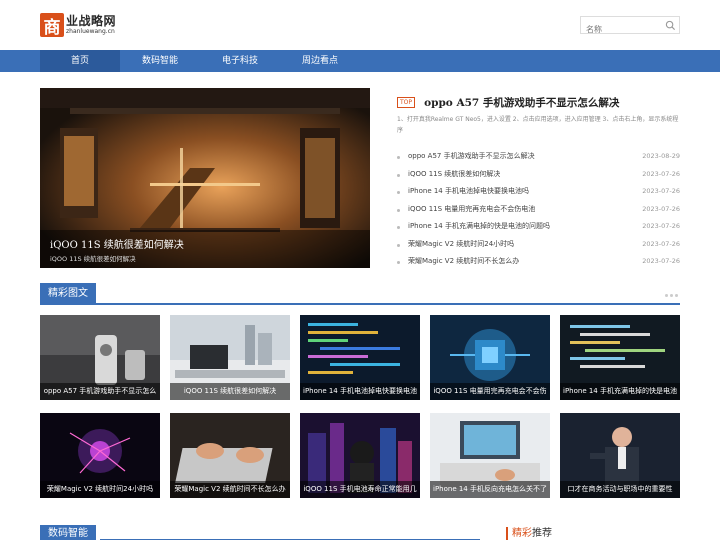  Describe the element at coordinates (230, 455) in the screenshot. I see `featured-card: 荣耀Magic V2 续航时间不长怎么办` at that location.